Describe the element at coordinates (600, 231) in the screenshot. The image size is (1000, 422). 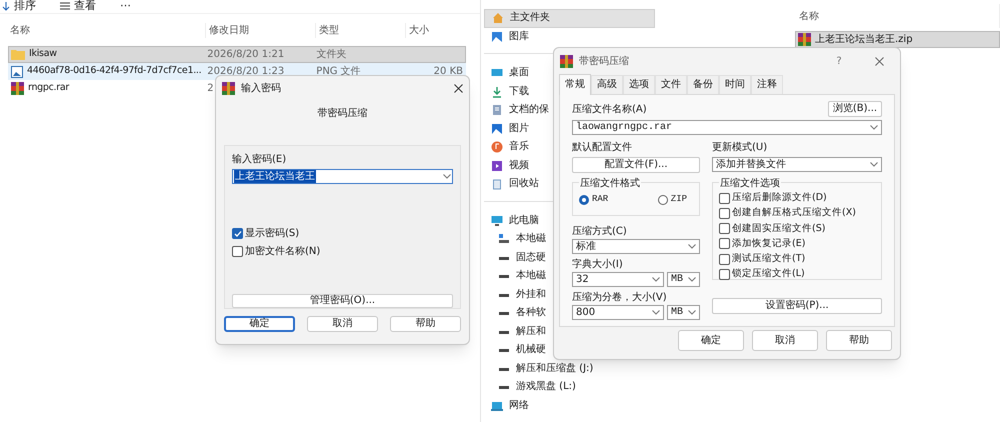
I see `field-label: 压缩方式(C)` at that location.